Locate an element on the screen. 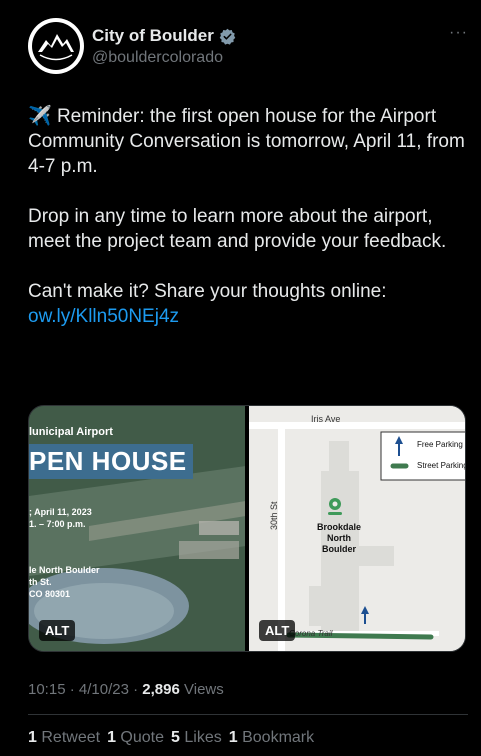 Image resolution: width=481 pixels, height=756 pixels. map-place-label: Brookdale North Boulder is located at coordinates (339, 538).